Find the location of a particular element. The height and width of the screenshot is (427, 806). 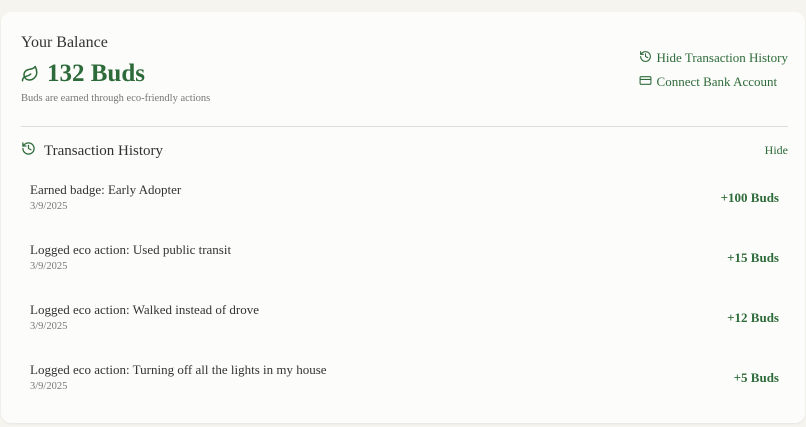

transaction-history-header: Transaction History is located at coordinates (92, 151).